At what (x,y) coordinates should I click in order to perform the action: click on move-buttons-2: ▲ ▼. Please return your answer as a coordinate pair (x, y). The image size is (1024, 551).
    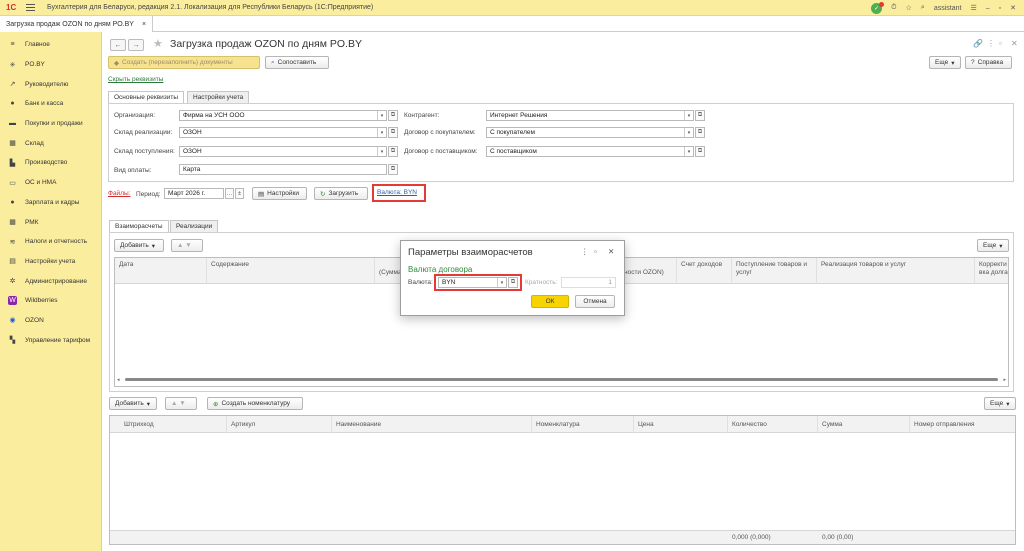
    Looking at the image, I should click on (181, 403).